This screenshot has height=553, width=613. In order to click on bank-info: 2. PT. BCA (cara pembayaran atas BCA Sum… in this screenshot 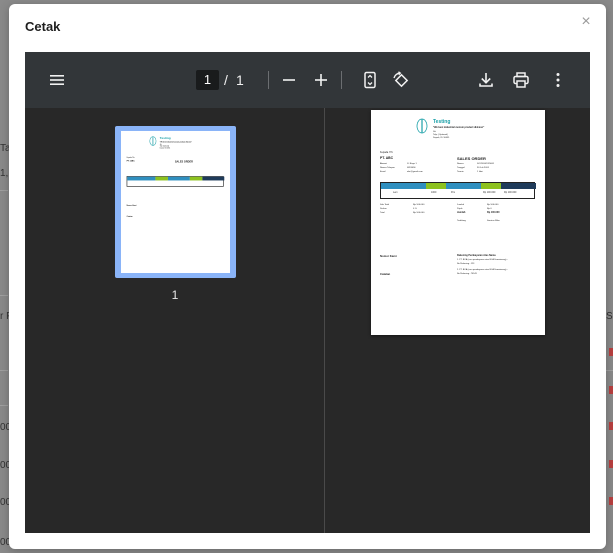, I will do `click(482, 270)`.